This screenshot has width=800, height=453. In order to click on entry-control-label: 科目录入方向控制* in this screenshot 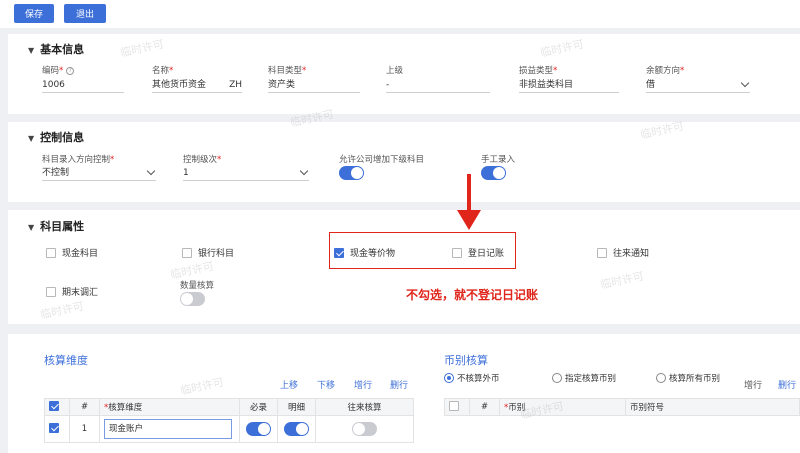, I will do `click(78, 160)`.